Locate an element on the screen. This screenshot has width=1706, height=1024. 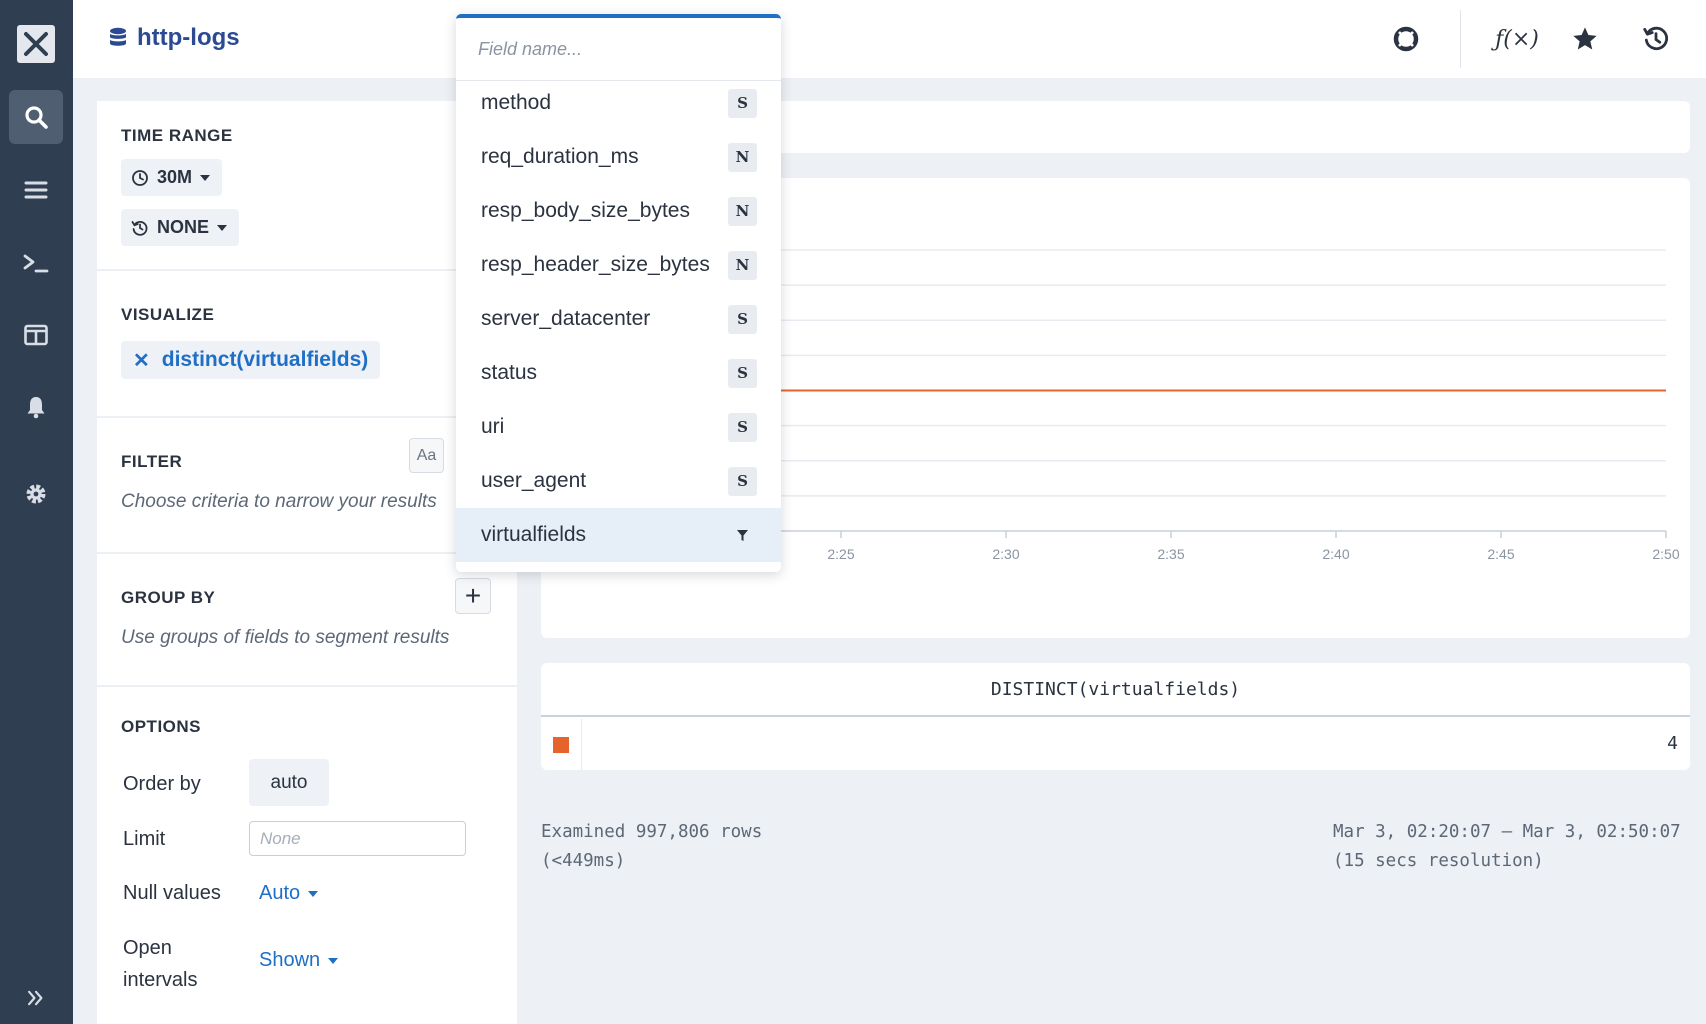
visualize-item-label: distinct(virtualfields) is located at coordinates (265, 360).